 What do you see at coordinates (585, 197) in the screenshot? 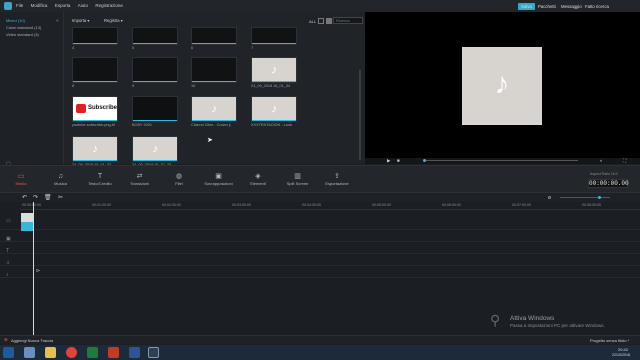
I see `zoom-slider` at bounding box center [585, 197].